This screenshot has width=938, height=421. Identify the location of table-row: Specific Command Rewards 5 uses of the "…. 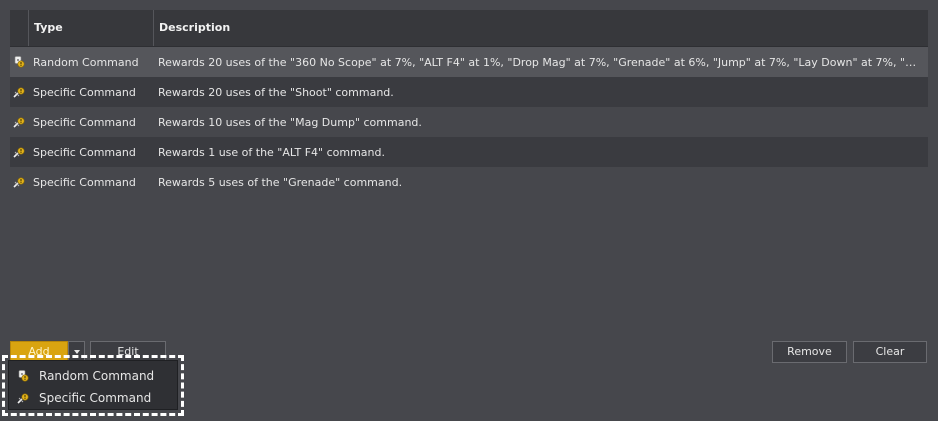
(469, 182).